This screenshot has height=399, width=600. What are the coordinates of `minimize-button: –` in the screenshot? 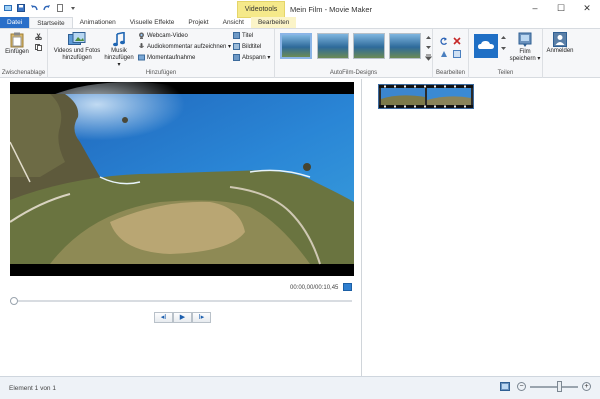 It's located at (535, 8).